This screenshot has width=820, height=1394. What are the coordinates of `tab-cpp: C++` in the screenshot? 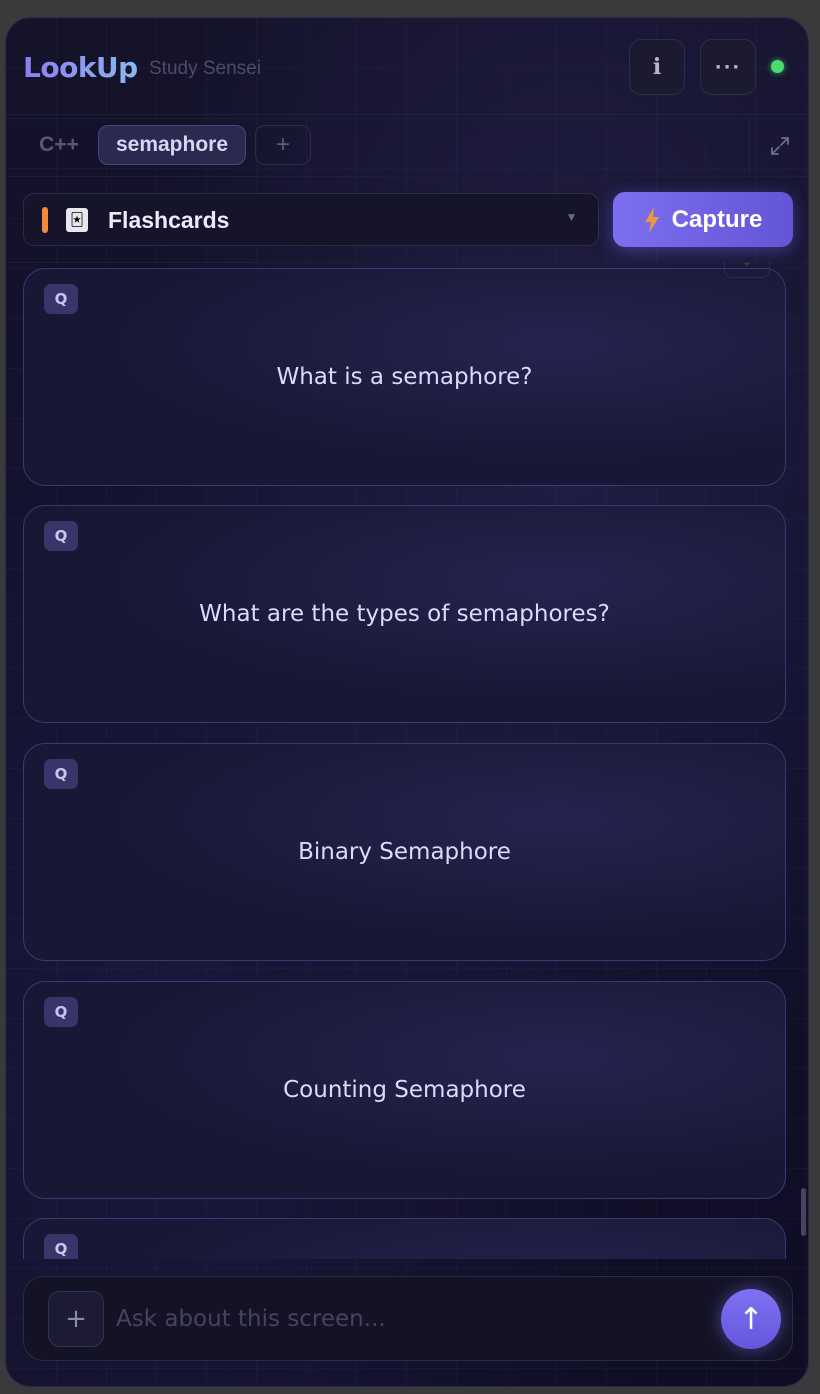 It's located at (59, 145).